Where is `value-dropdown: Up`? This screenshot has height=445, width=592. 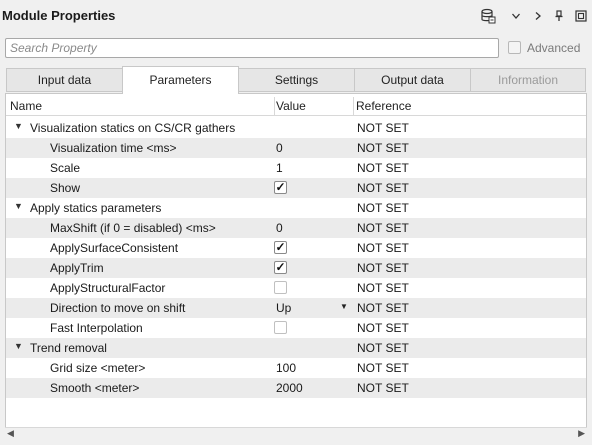 value-dropdown: Up is located at coordinates (283, 308).